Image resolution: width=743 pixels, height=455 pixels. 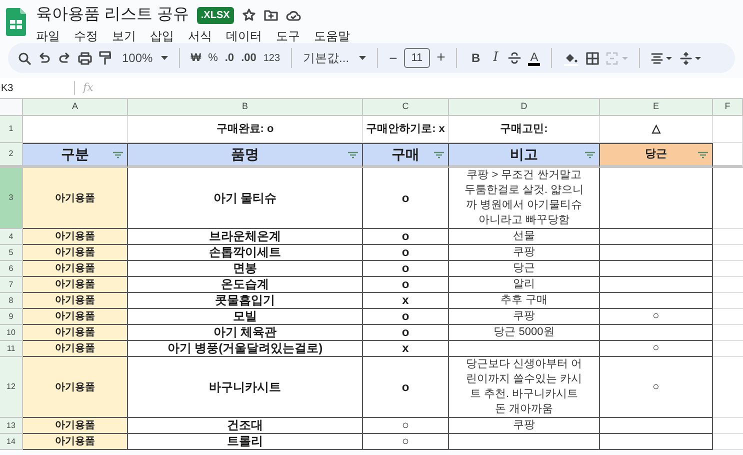 I want to click on increase-decimal-button: .00, so click(x=248, y=58).